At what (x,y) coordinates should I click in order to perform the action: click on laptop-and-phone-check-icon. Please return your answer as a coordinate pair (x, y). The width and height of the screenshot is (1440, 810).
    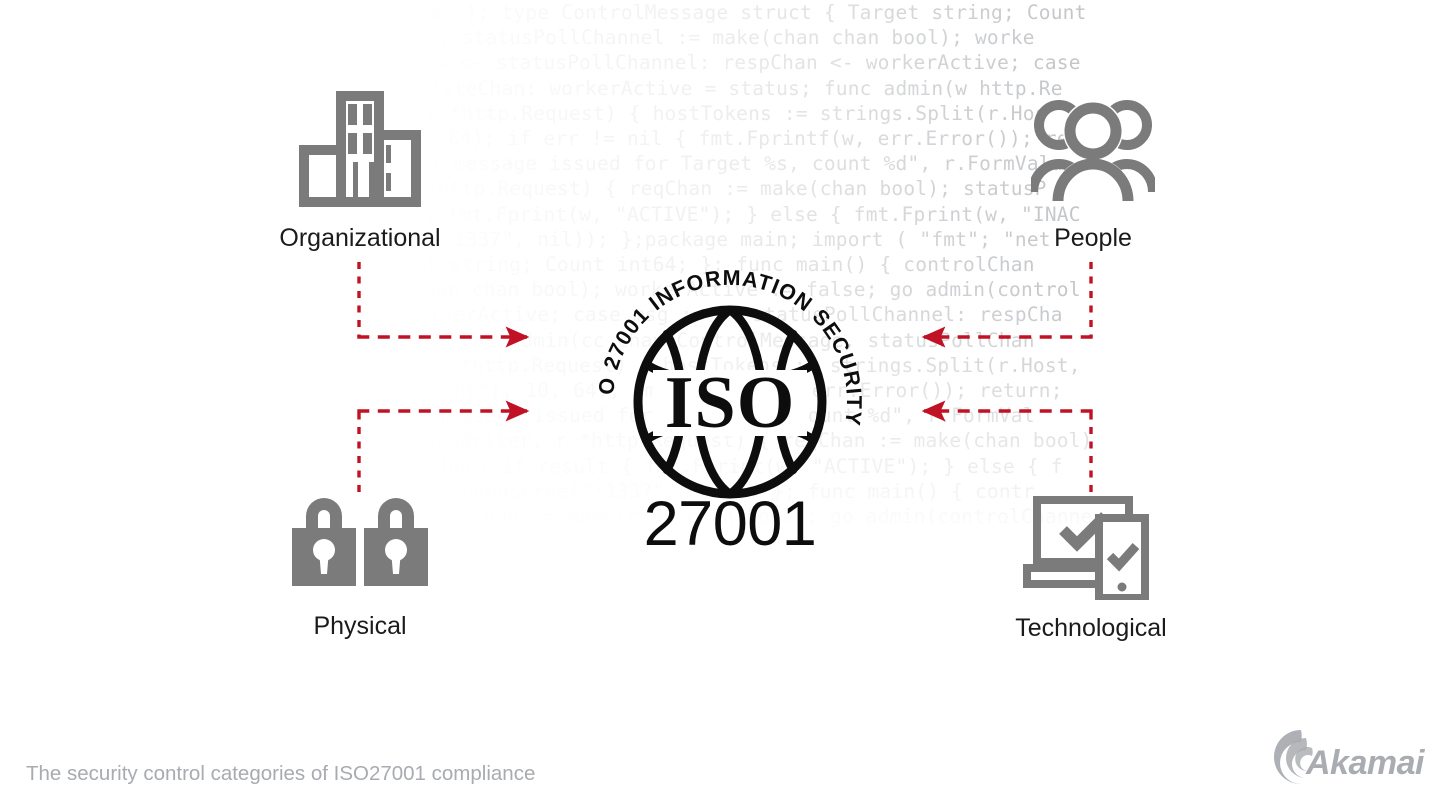
    Looking at the image, I should click on (1086, 548).